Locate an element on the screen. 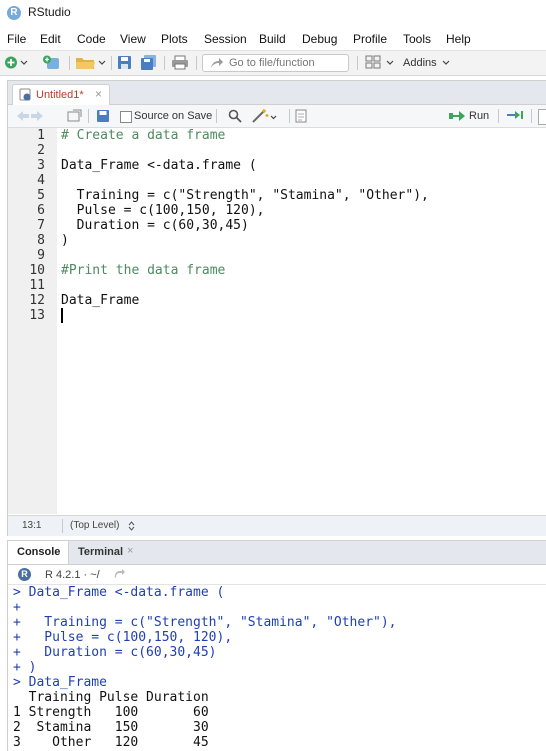 This screenshot has height=751, width=546. line-number: 1 is located at coordinates (41, 135).